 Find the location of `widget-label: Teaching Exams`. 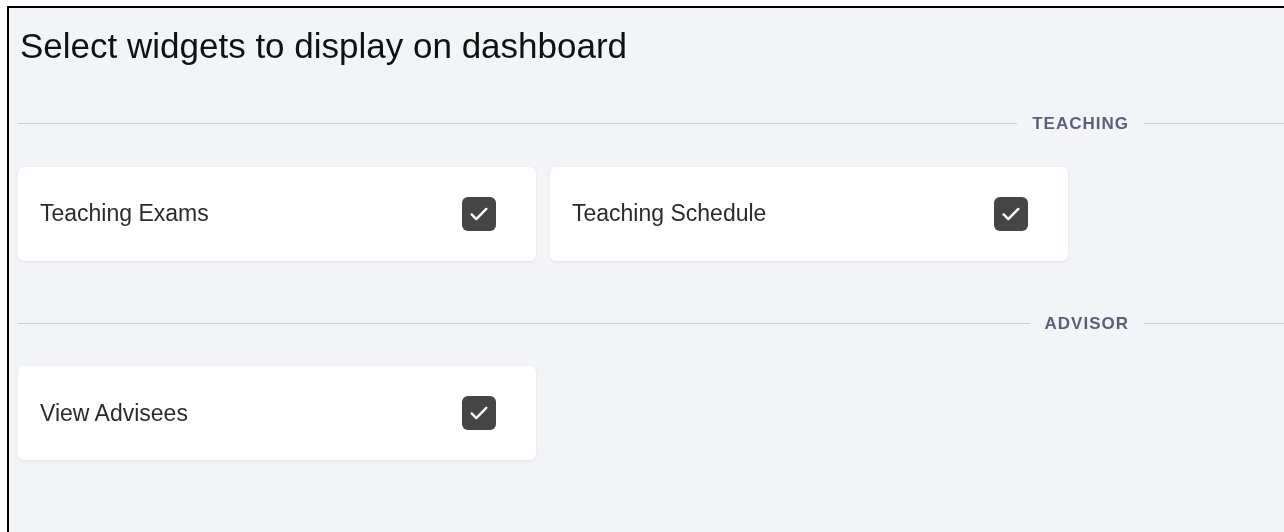

widget-label: Teaching Exams is located at coordinates (124, 214).